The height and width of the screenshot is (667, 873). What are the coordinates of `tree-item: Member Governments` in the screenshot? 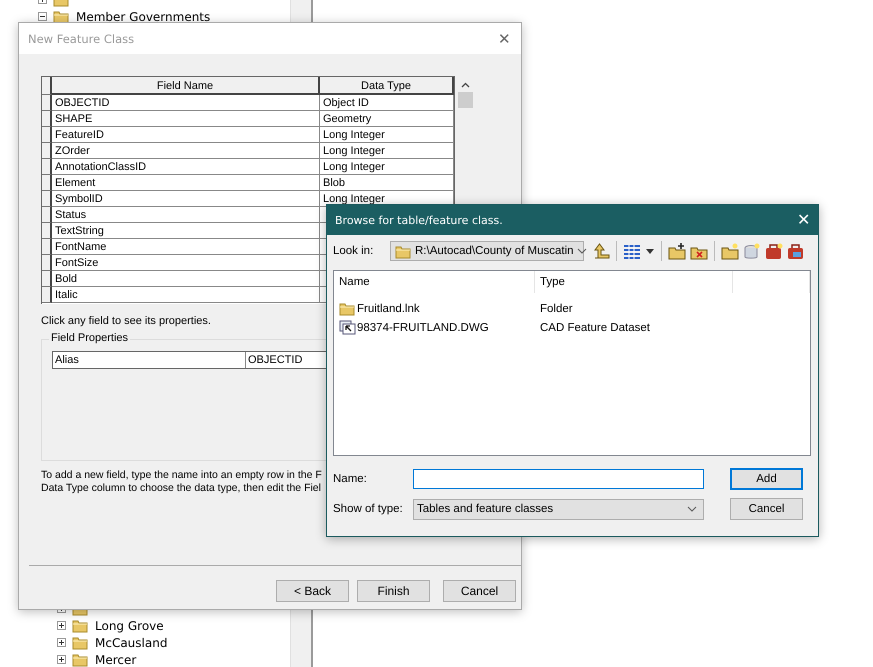 It's located at (143, 17).